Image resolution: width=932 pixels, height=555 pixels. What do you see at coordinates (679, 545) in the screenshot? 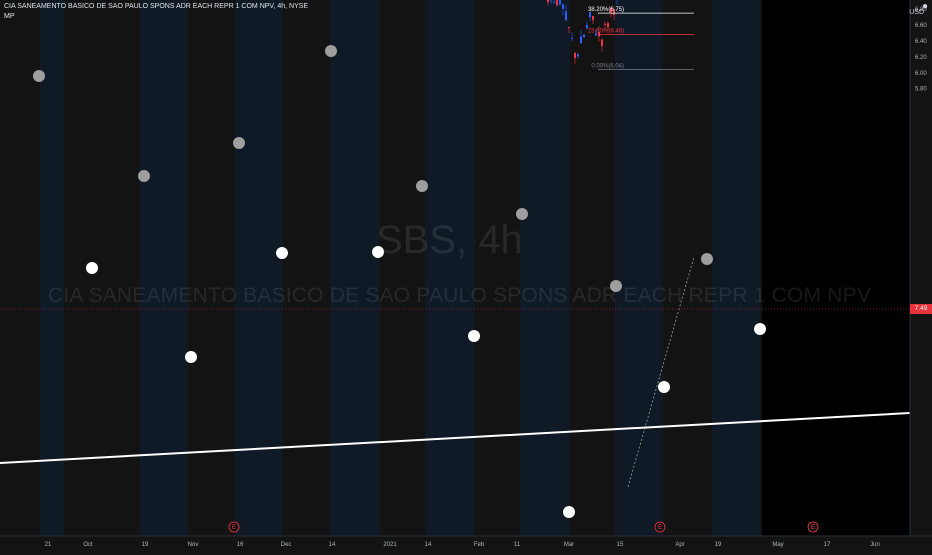
I see `time-tick: Apr` at bounding box center [679, 545].